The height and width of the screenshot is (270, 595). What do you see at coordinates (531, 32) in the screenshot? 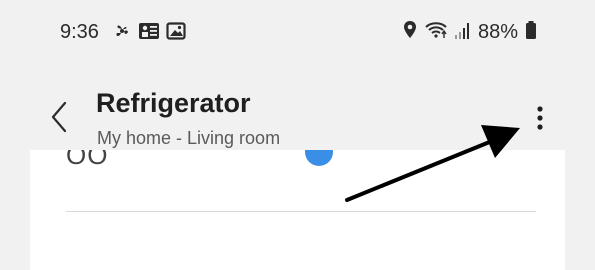
I see `battery-icon` at bounding box center [531, 32].